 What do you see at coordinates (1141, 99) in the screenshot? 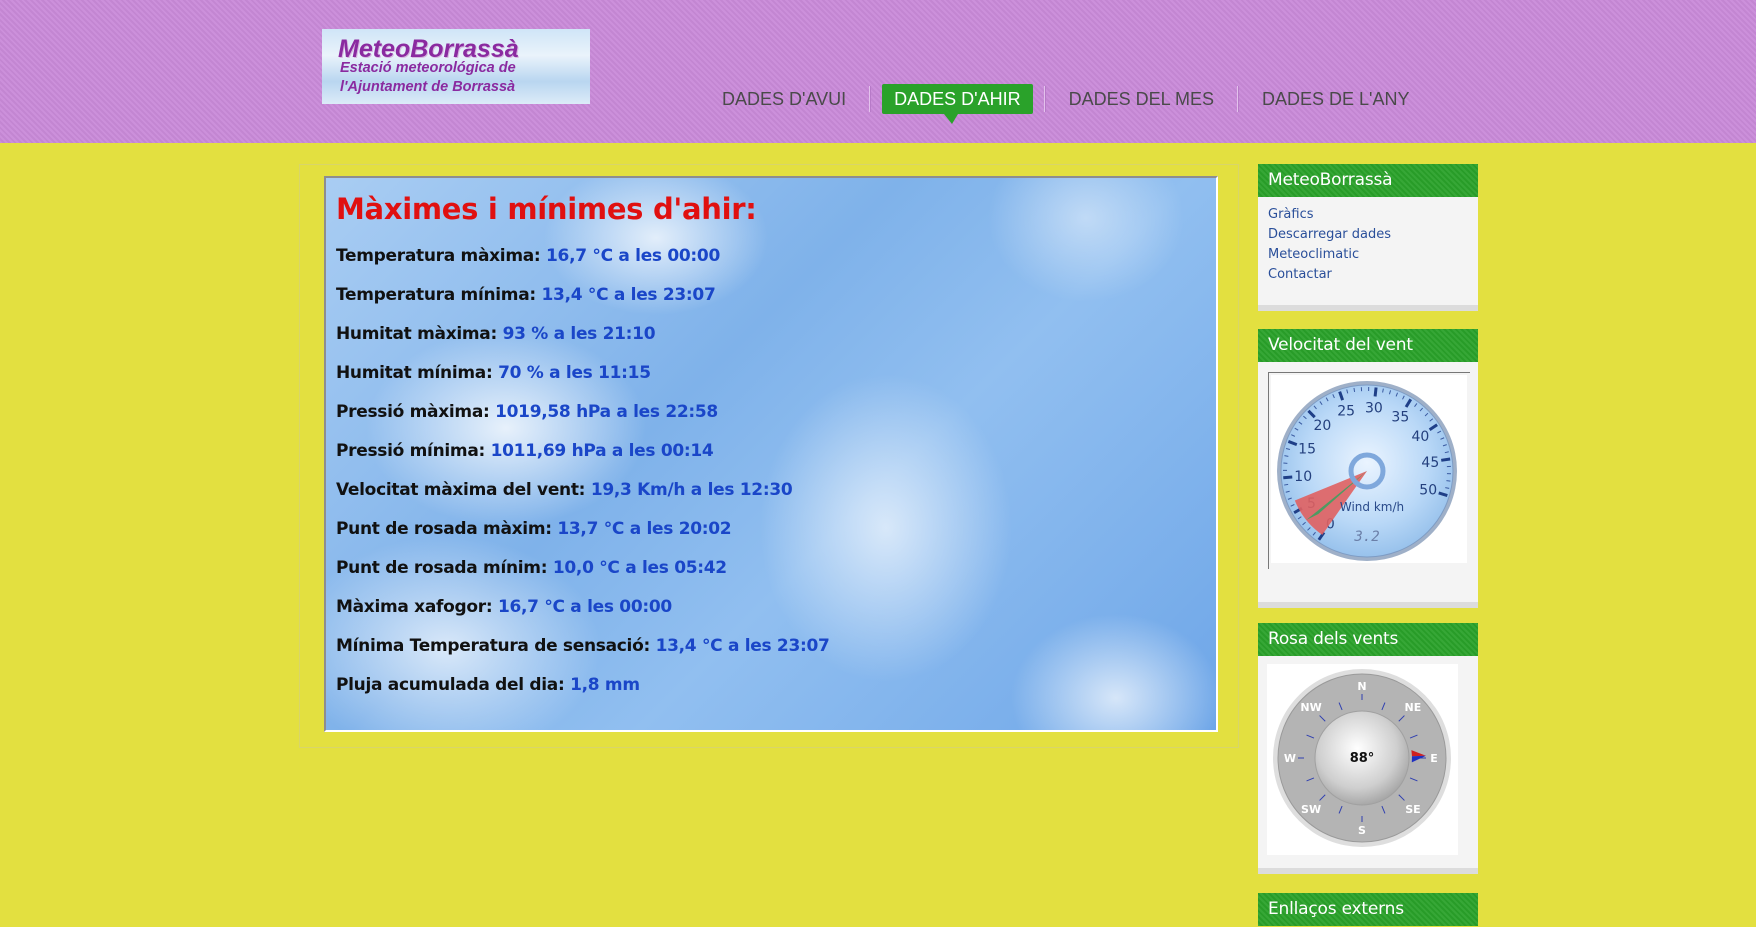
I see `nav-dades-mes: DADES DEL MES` at bounding box center [1141, 99].